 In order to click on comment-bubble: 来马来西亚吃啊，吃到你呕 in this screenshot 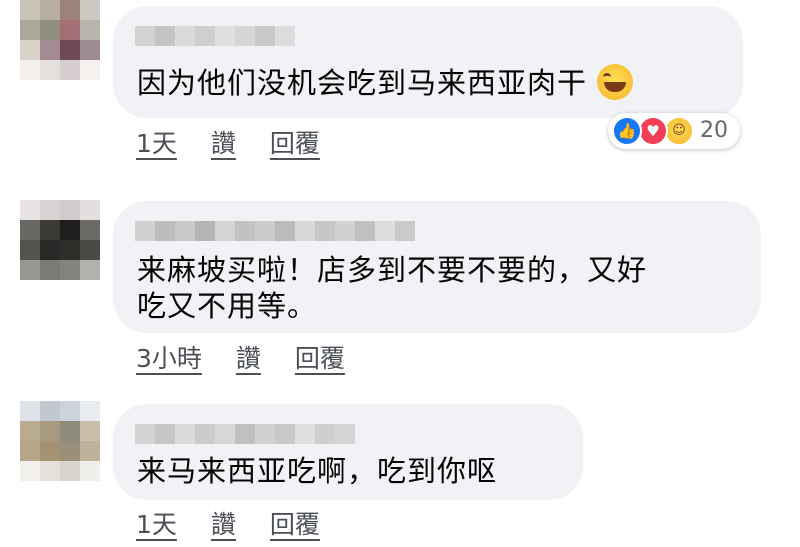, I will do `click(348, 452)`.